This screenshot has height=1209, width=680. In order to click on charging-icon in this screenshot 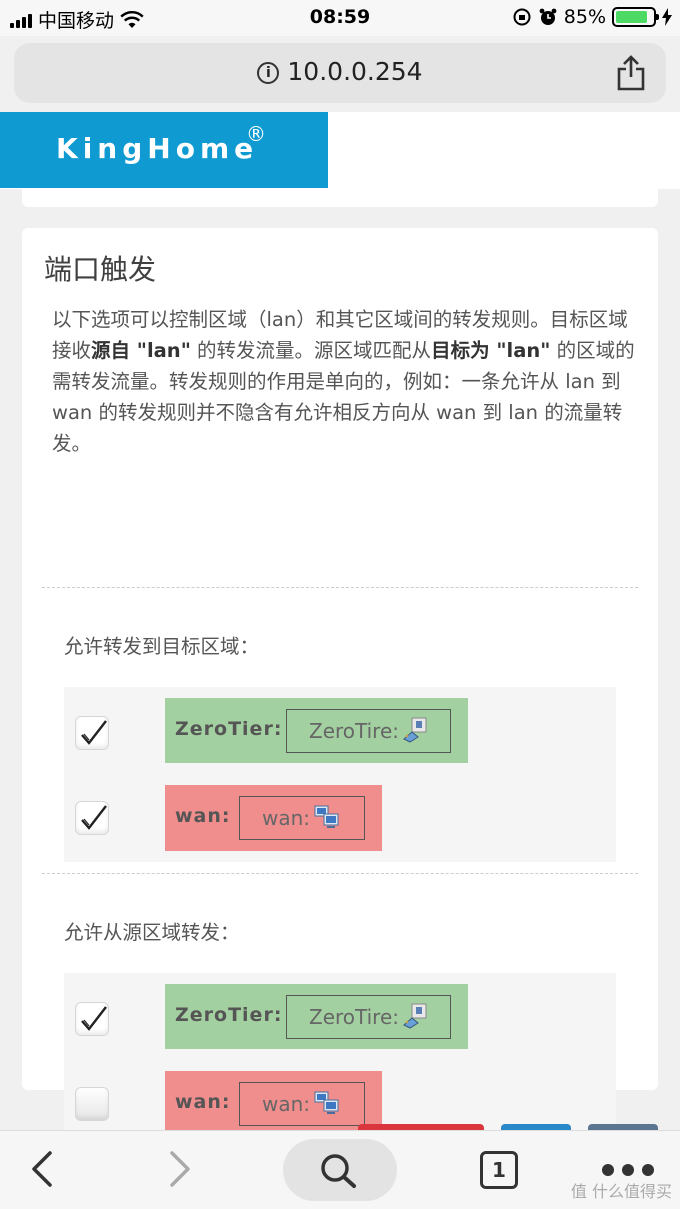, I will do `click(667, 17)`.